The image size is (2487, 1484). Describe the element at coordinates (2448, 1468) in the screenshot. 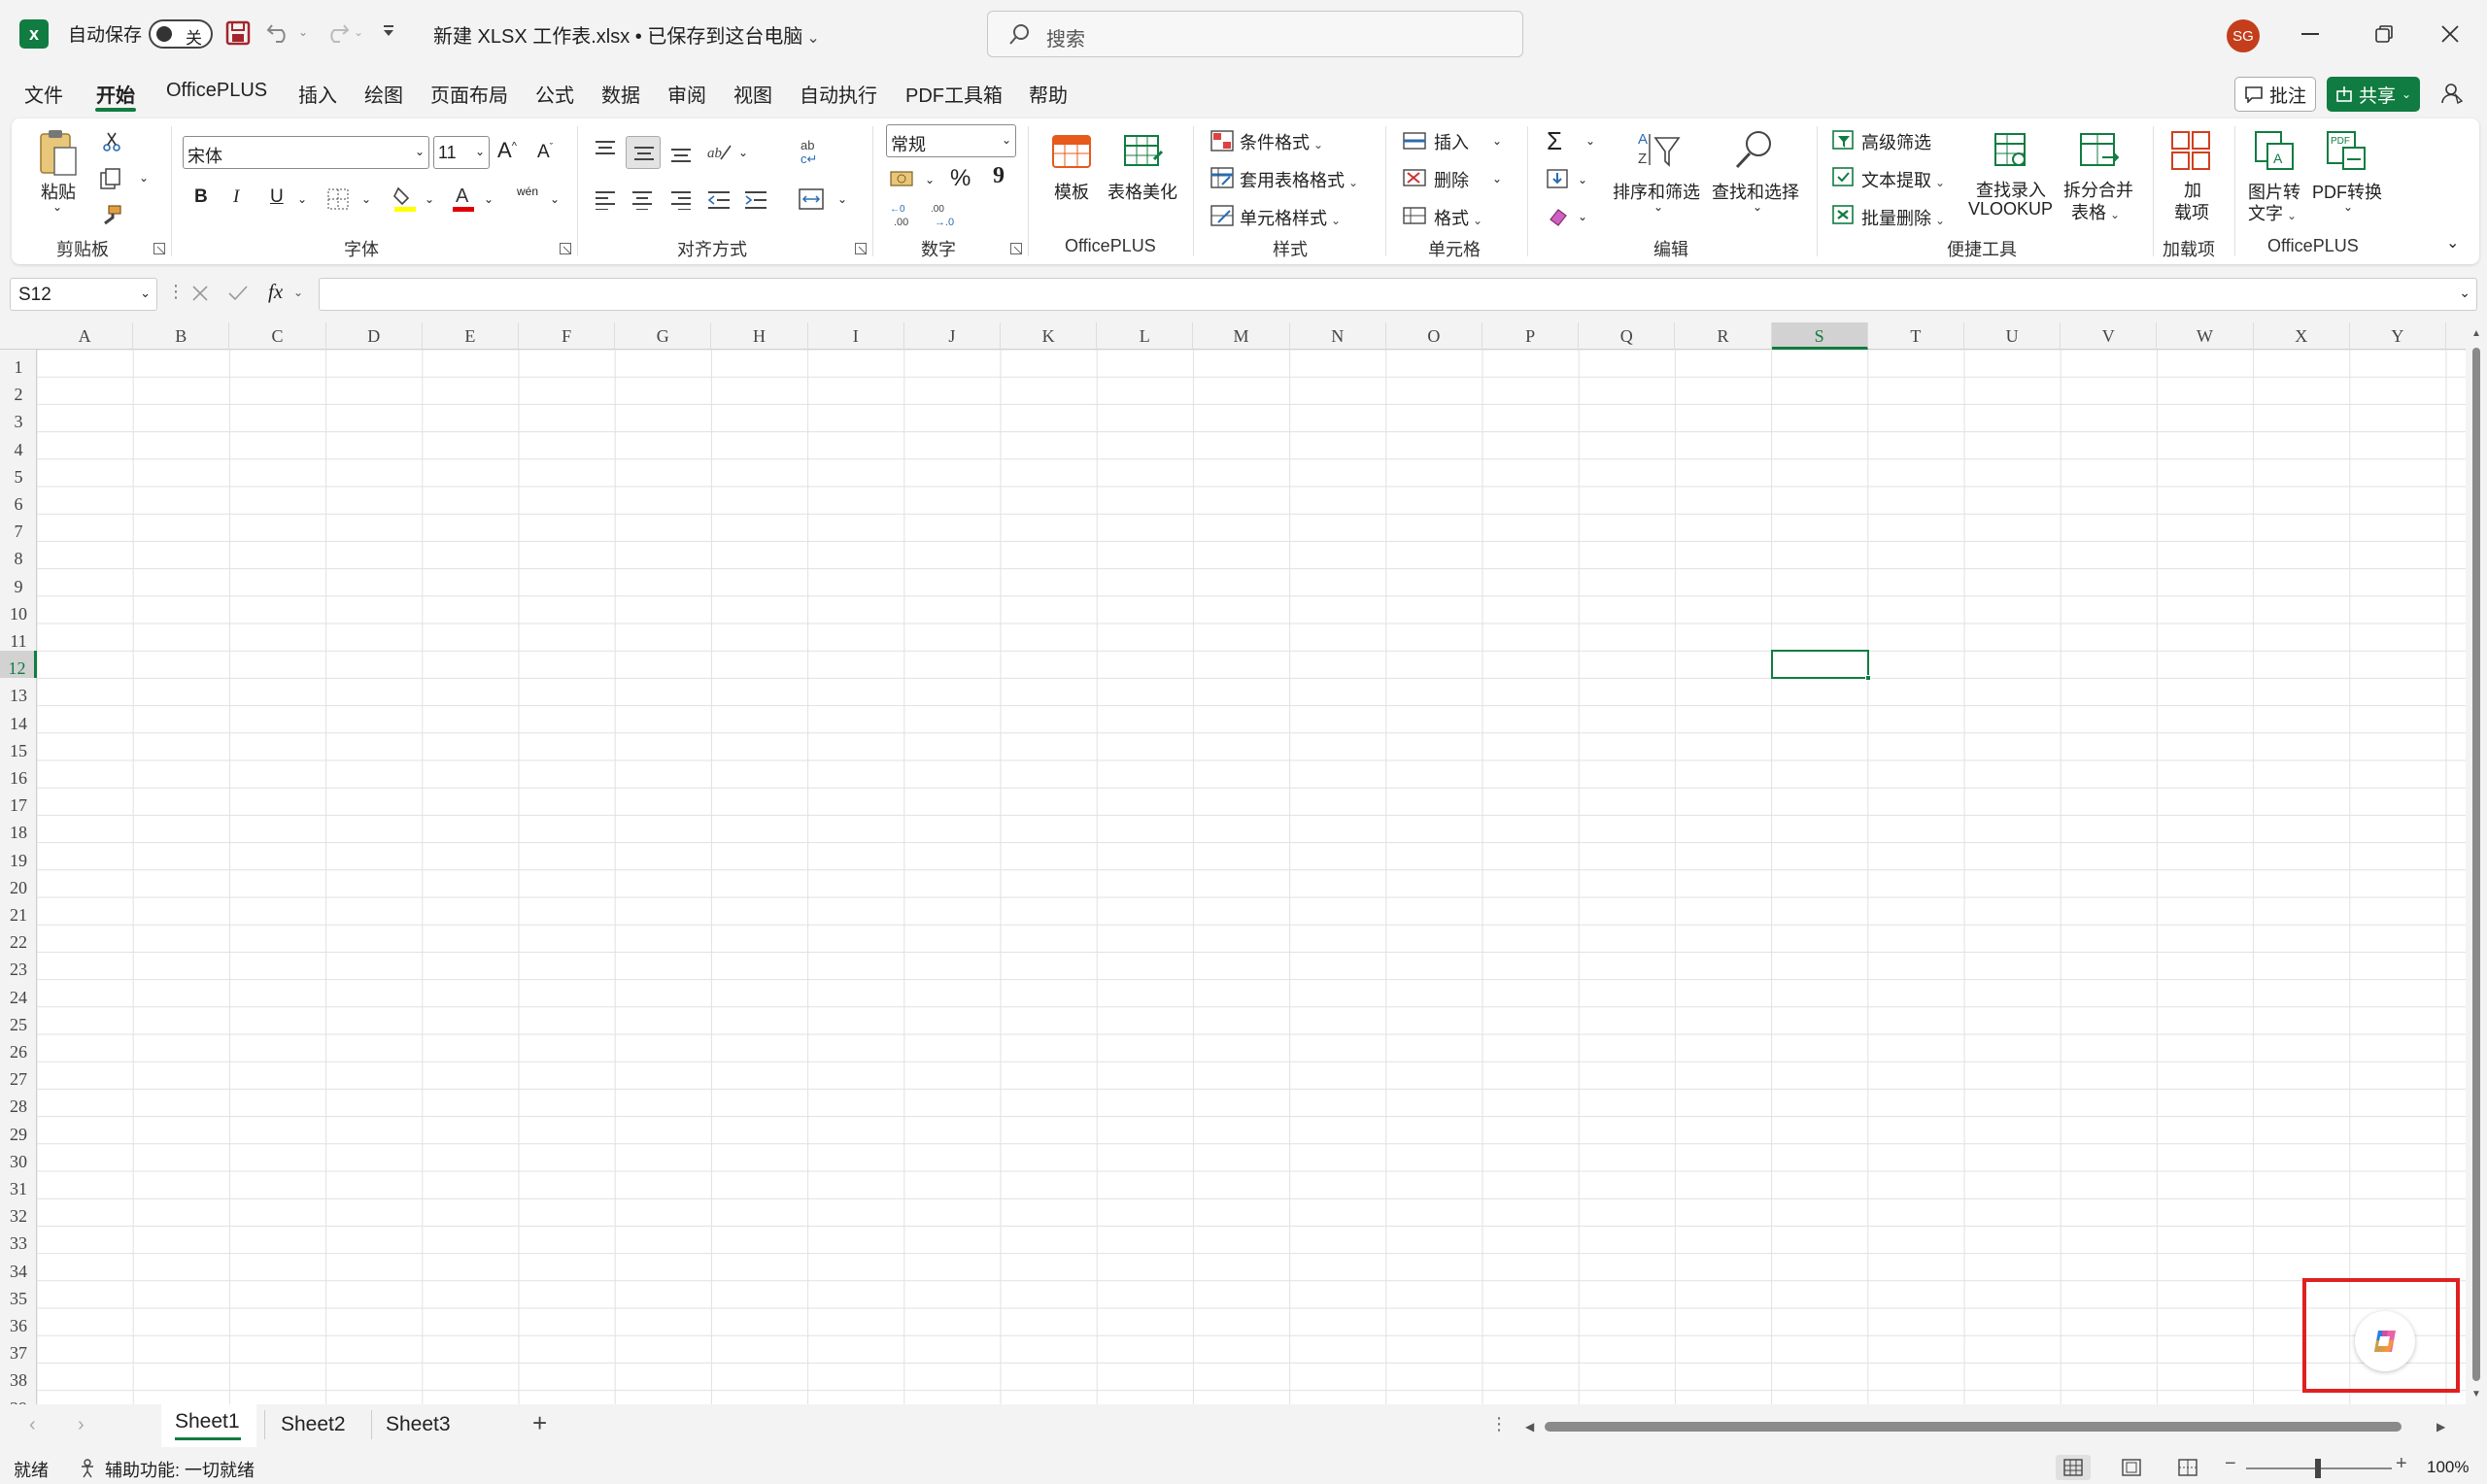

I see `zoom-level: 100%` at that location.